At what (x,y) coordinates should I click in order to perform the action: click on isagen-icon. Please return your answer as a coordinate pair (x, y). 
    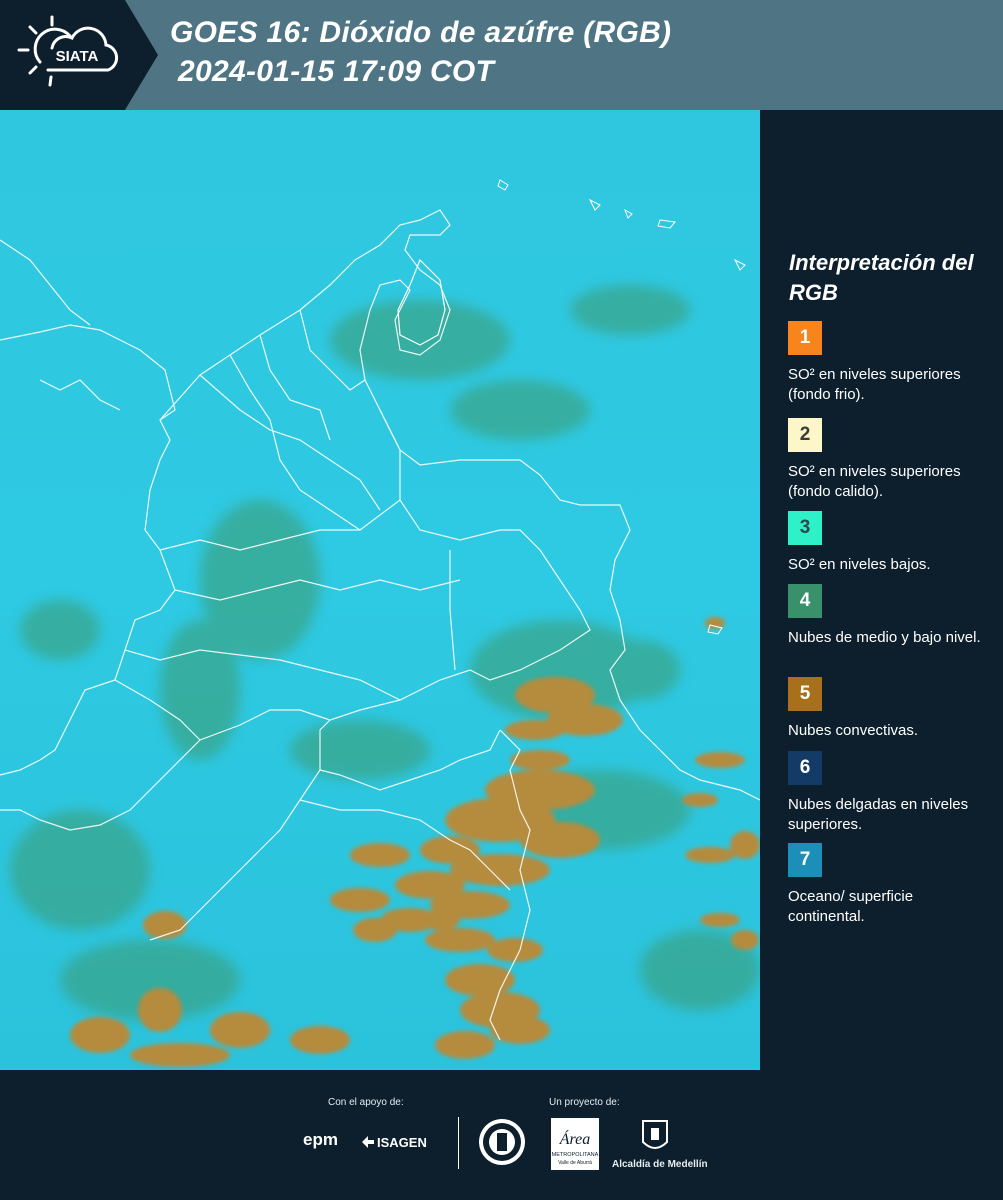
    Looking at the image, I should click on (368, 1142).